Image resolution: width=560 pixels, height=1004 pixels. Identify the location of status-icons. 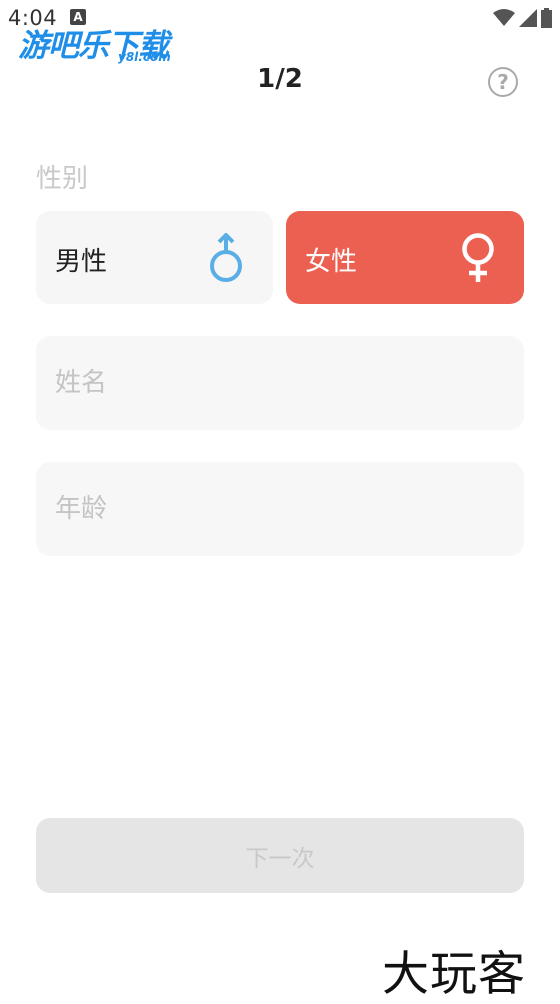
(522, 18).